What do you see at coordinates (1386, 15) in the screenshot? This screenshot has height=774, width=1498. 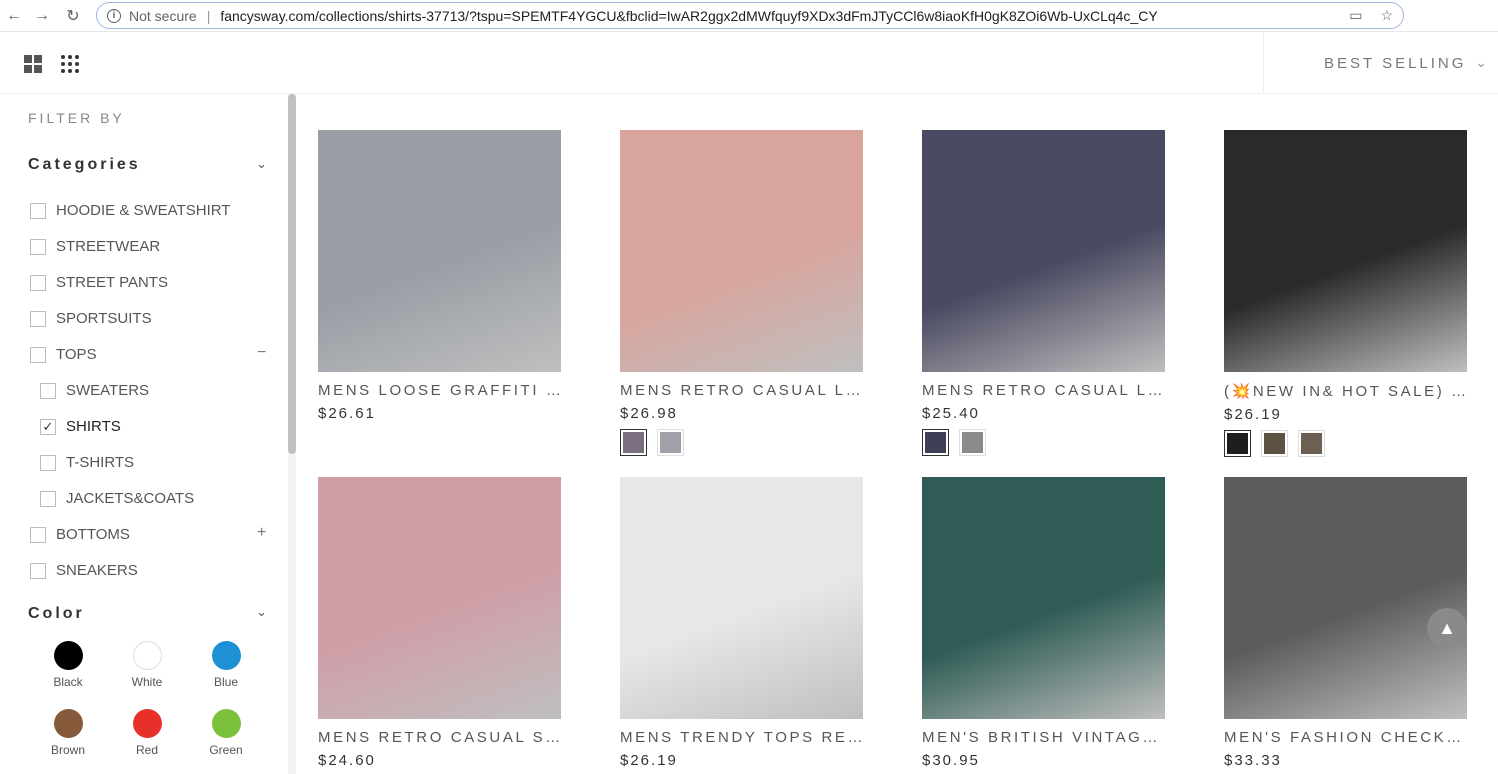 I see `bookmark-star-icon: ☆` at bounding box center [1386, 15].